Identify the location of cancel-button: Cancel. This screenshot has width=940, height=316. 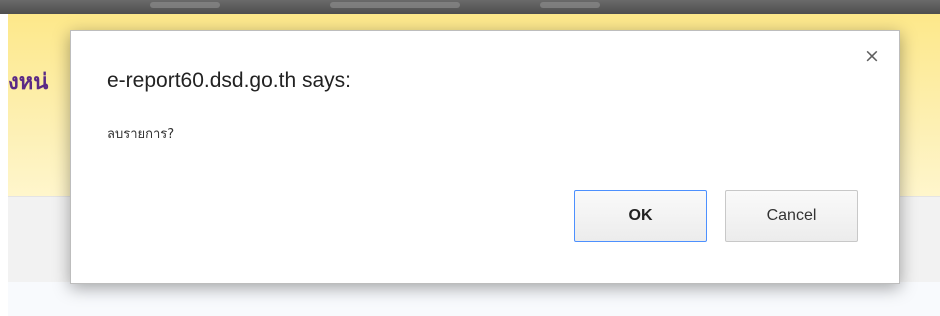
(791, 216).